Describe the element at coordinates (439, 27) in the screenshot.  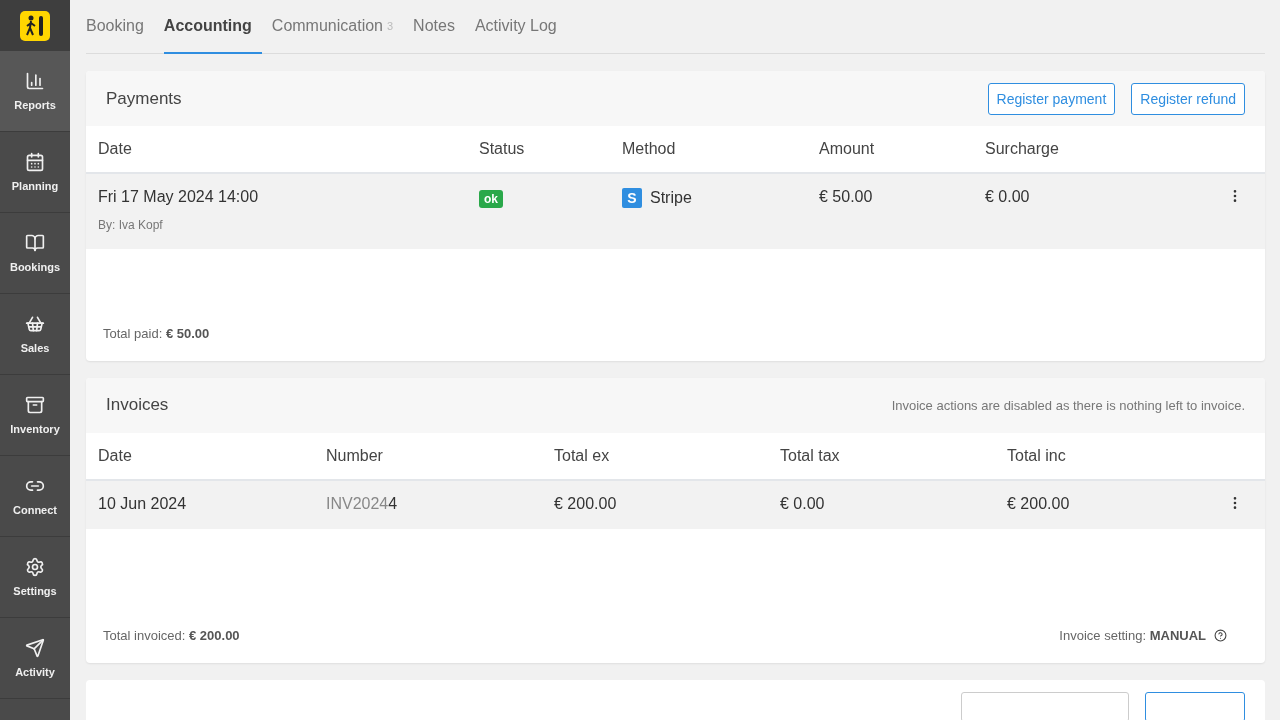
I see `tab: Notes` at that location.